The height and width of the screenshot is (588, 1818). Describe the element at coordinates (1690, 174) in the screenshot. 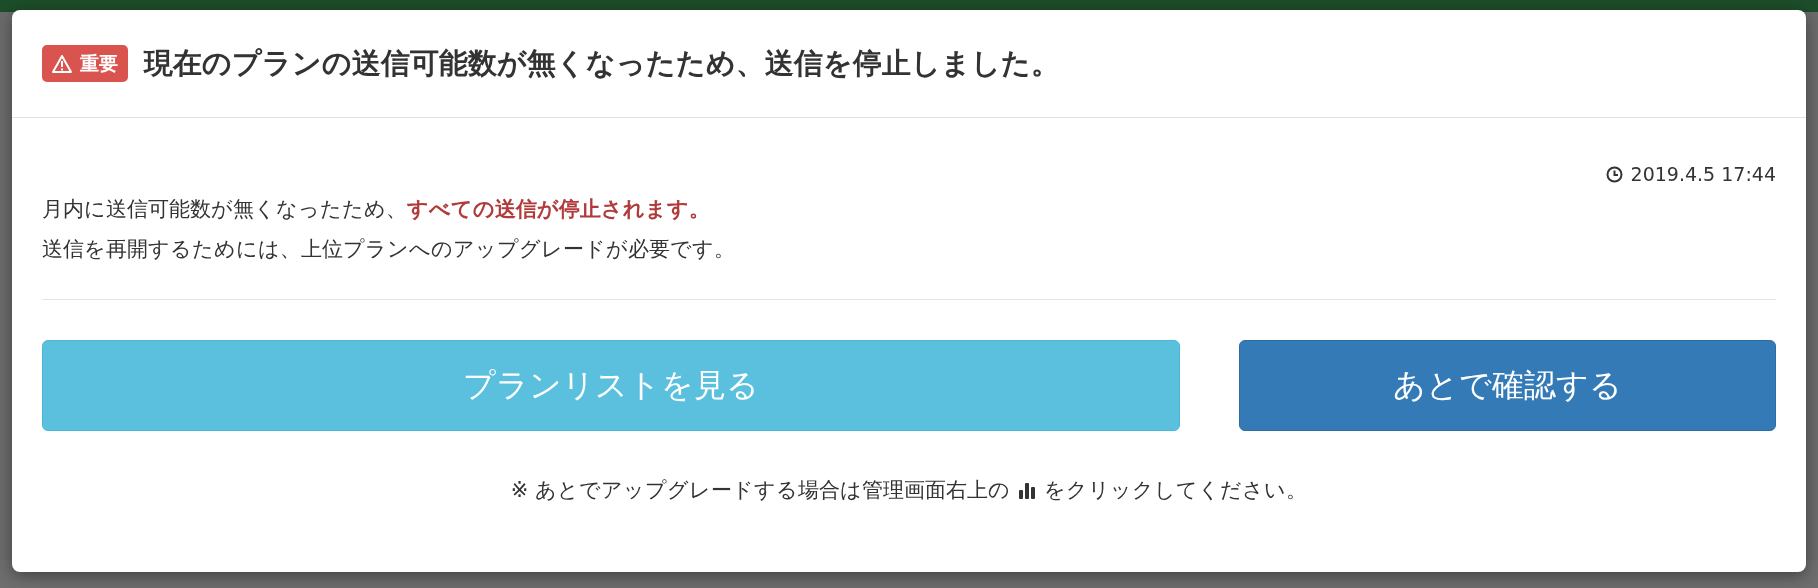

I see `timestamp: 2019.4.5 17:44` at that location.